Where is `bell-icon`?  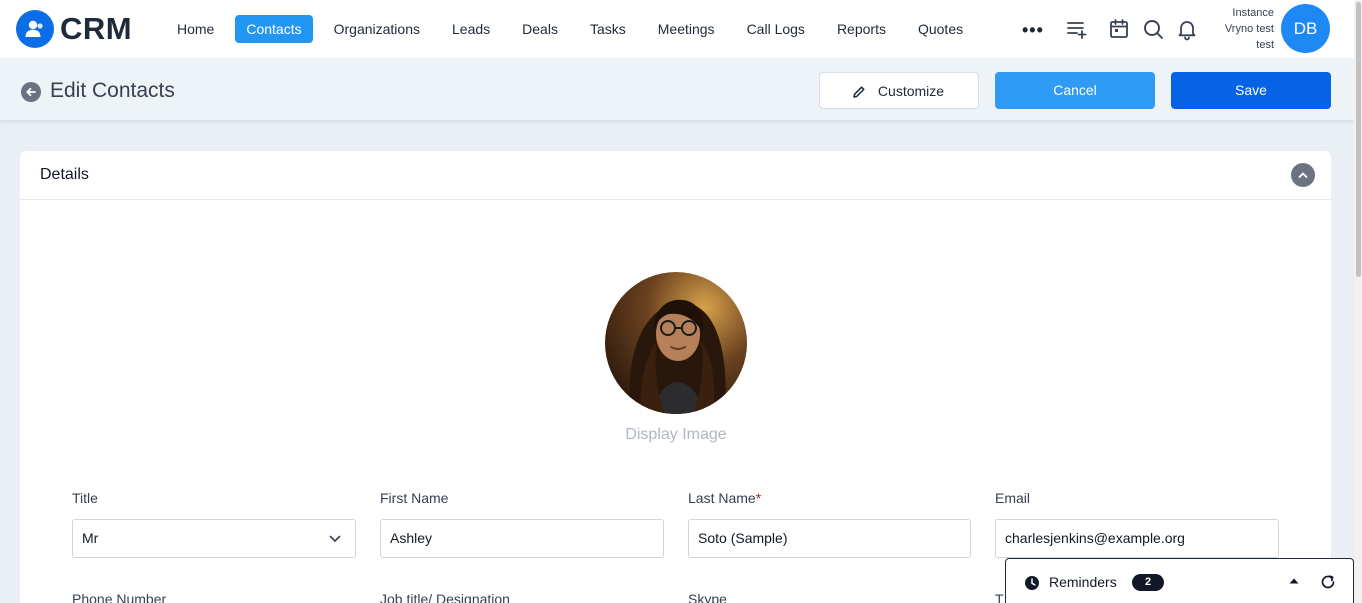 bell-icon is located at coordinates (1187, 29).